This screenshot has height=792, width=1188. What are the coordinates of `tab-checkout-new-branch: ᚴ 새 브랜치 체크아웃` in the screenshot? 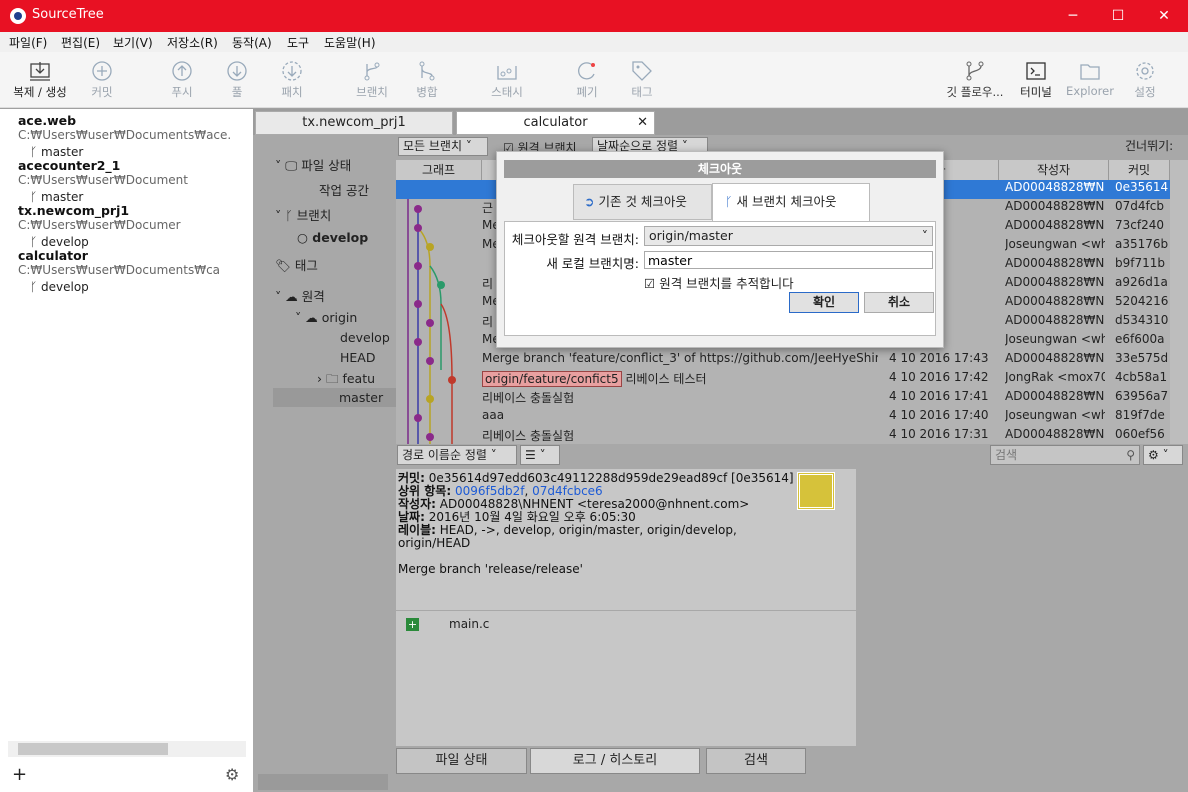 It's located at (791, 202).